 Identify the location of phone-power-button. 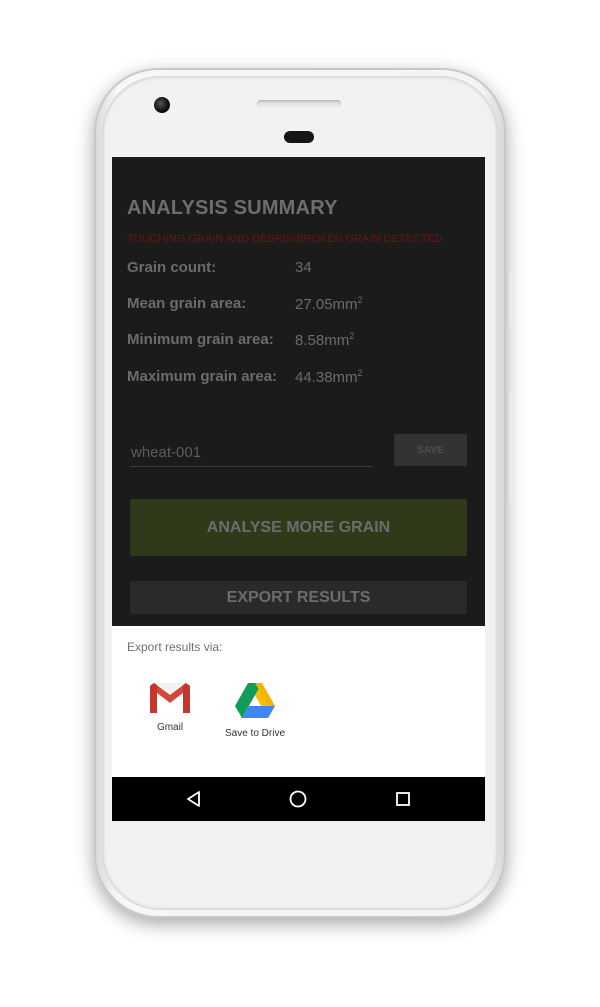
(509, 299).